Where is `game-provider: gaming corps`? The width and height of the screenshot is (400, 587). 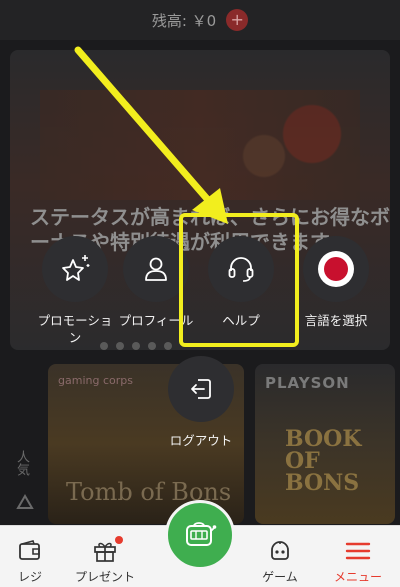 game-provider: gaming corps is located at coordinates (95, 380).